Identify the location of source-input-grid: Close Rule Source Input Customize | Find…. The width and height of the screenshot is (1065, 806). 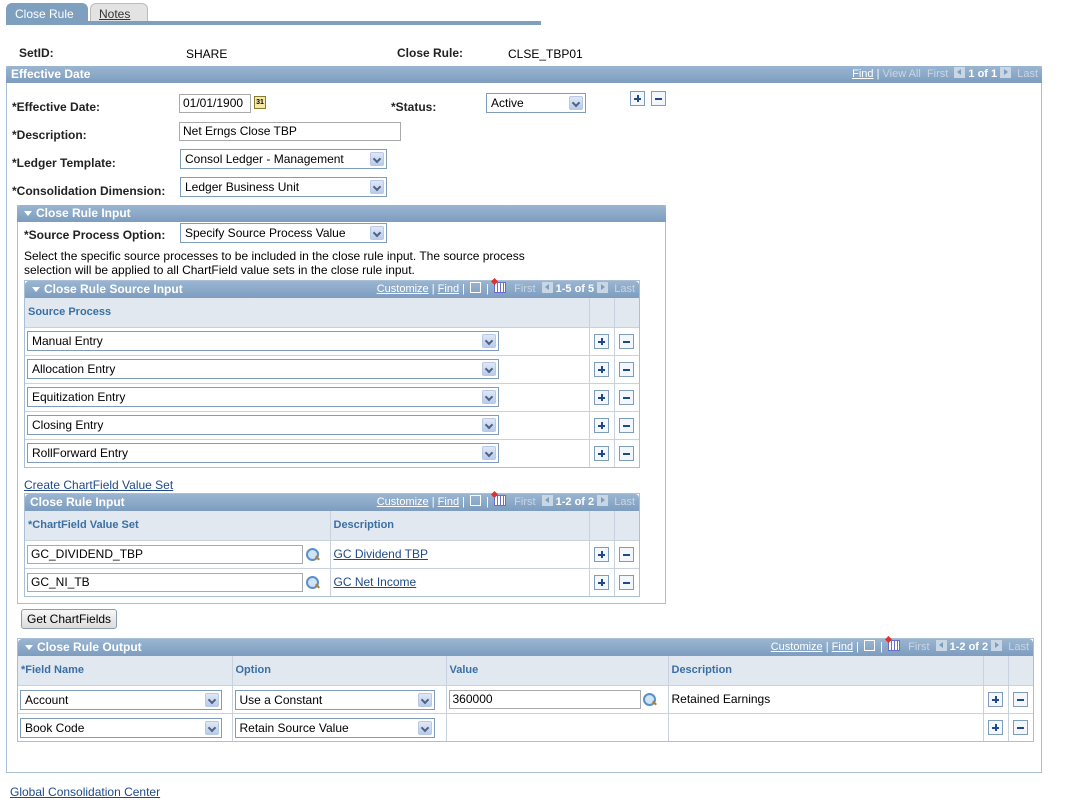
(332, 374).